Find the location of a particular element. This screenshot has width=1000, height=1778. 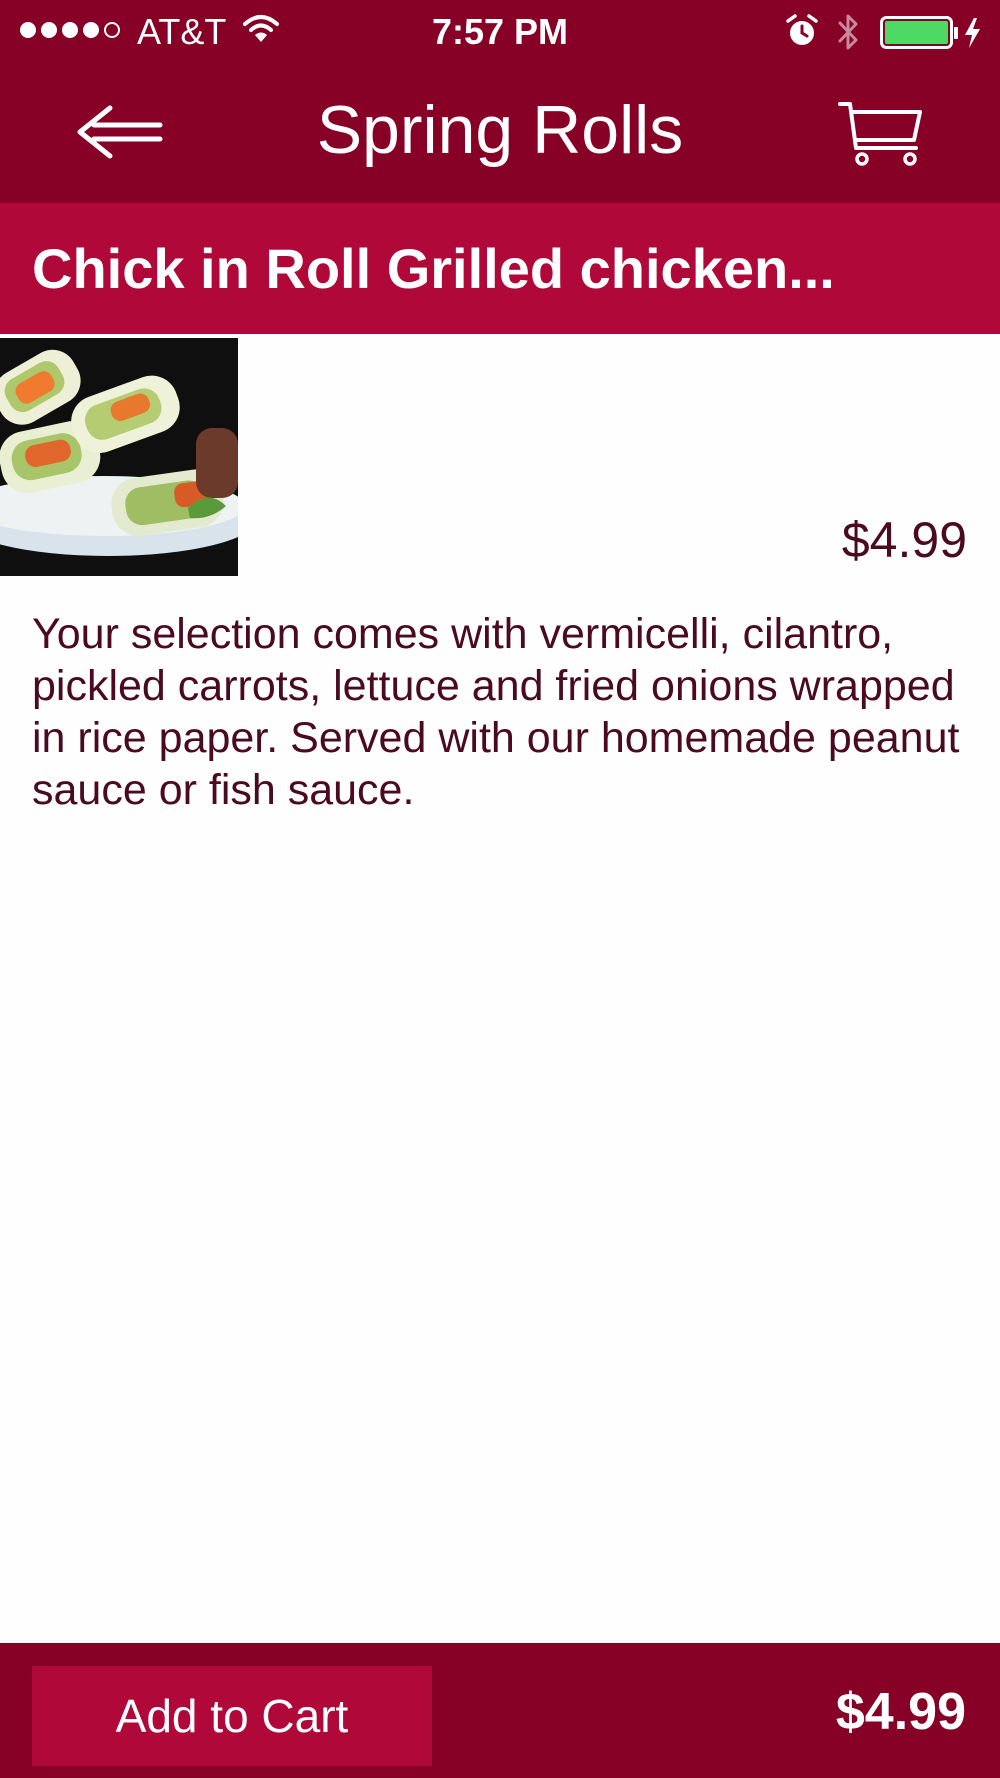

cart-button is located at coordinates (880, 134).